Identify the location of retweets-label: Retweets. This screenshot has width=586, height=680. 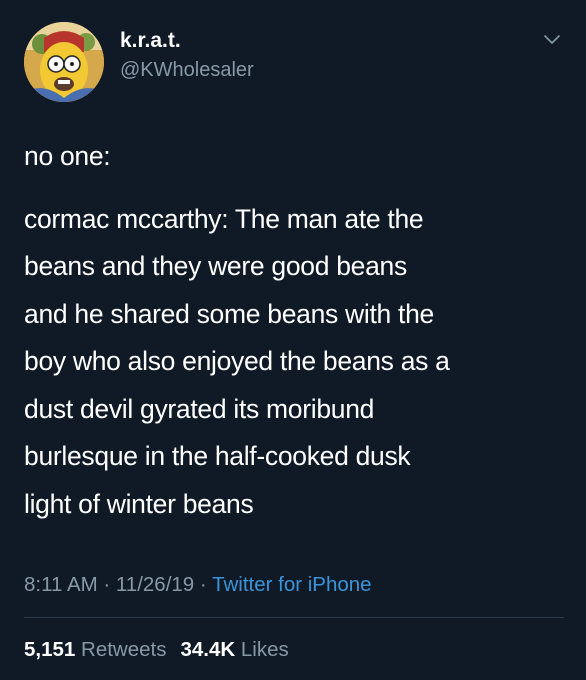
(124, 649).